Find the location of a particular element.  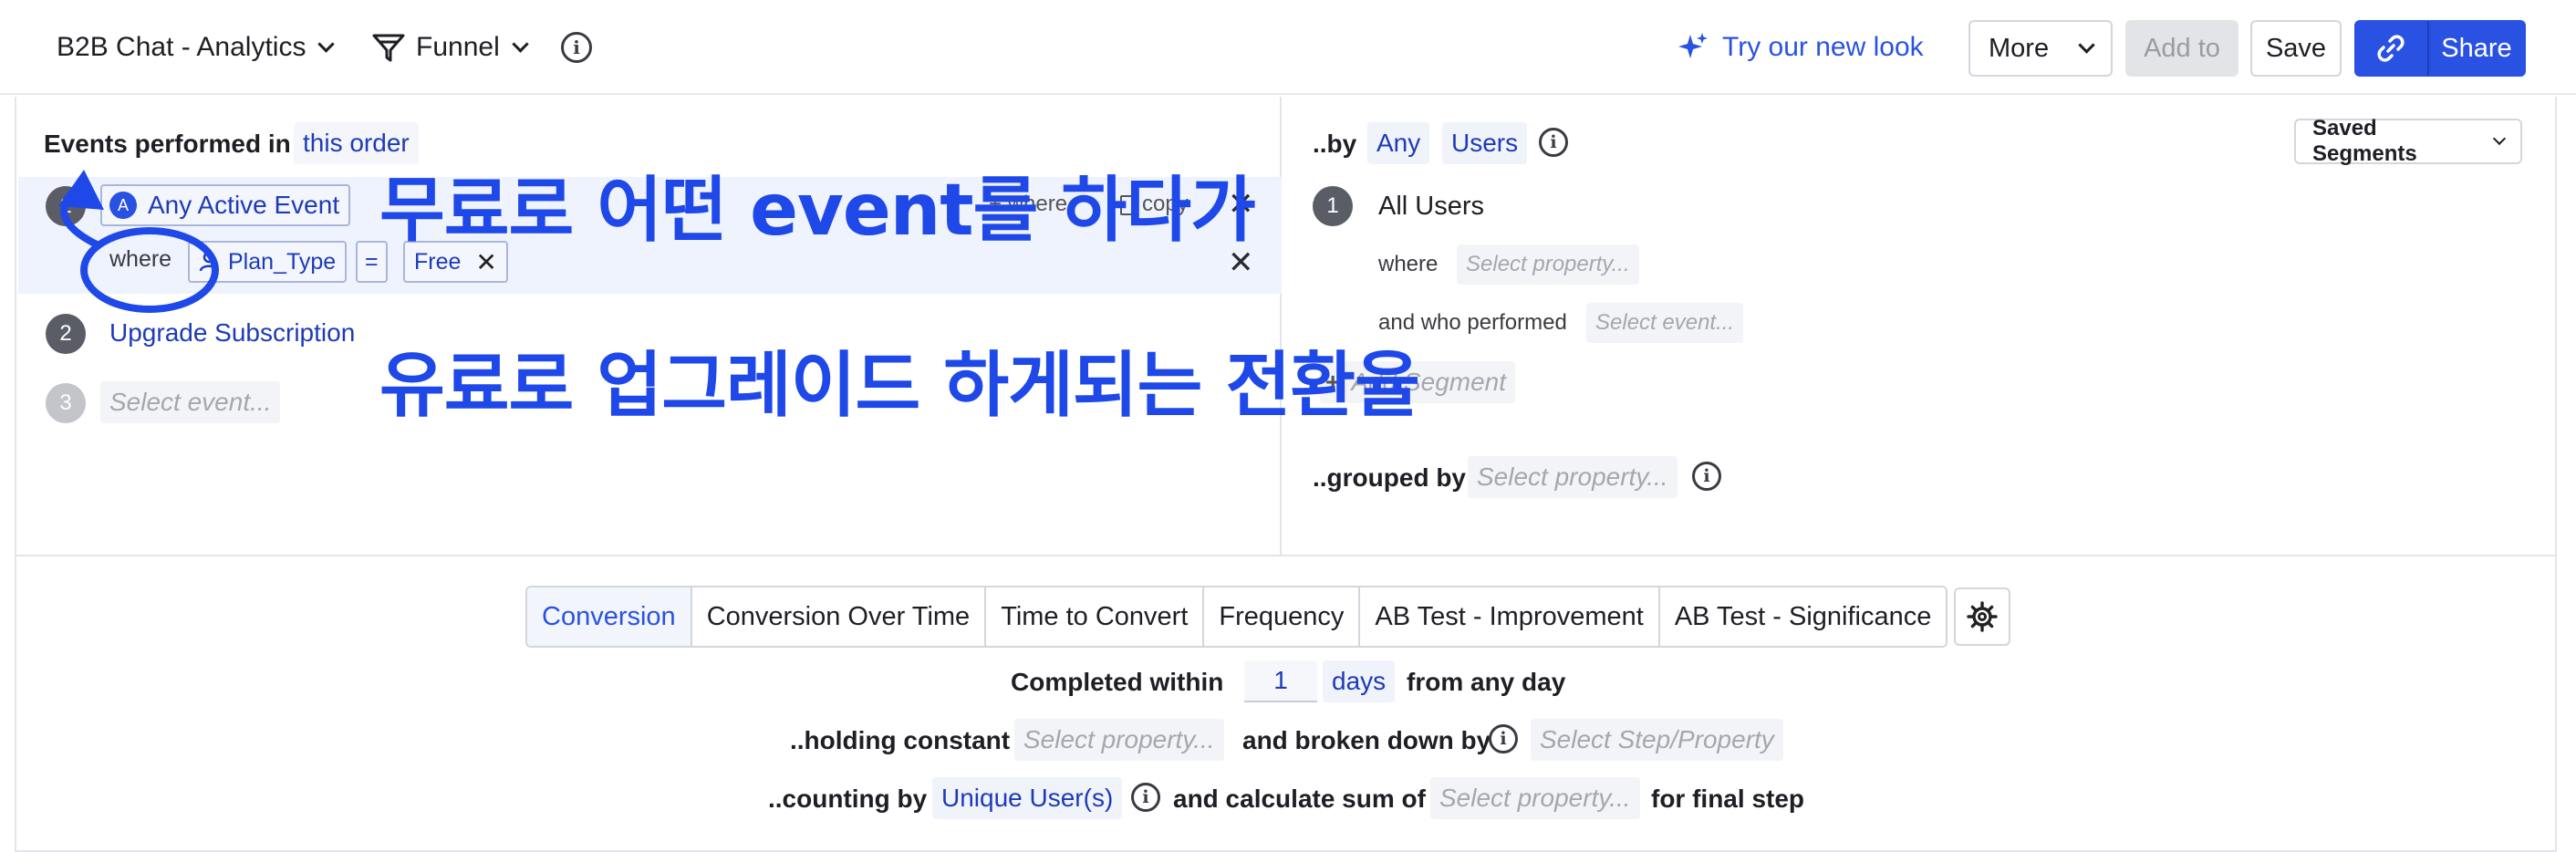

annotation-line-2: 유료로 업그레이드 하게되는 전환율 is located at coordinates (899, 386).